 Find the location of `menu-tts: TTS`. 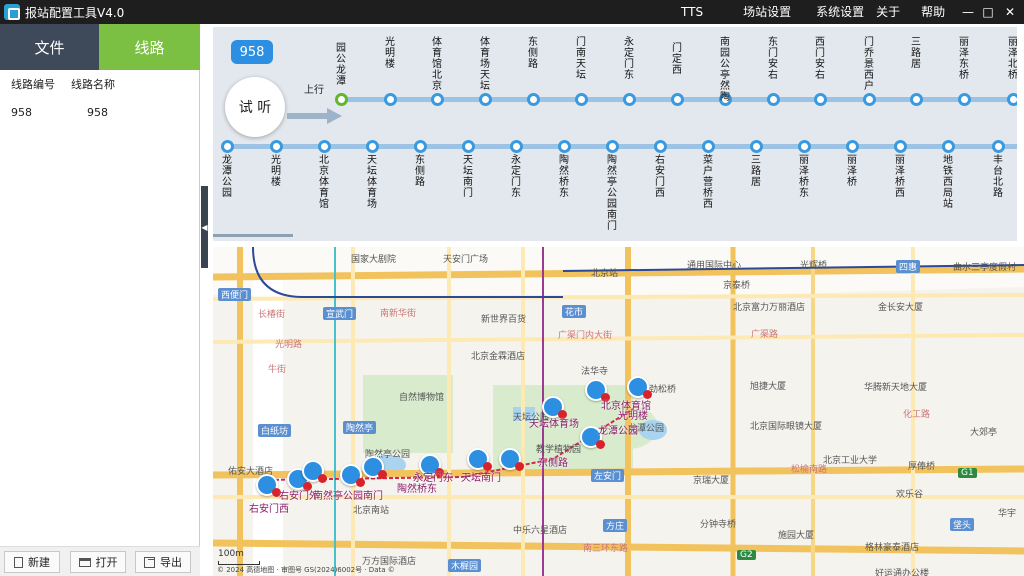

menu-tts: TTS is located at coordinates (692, 12).